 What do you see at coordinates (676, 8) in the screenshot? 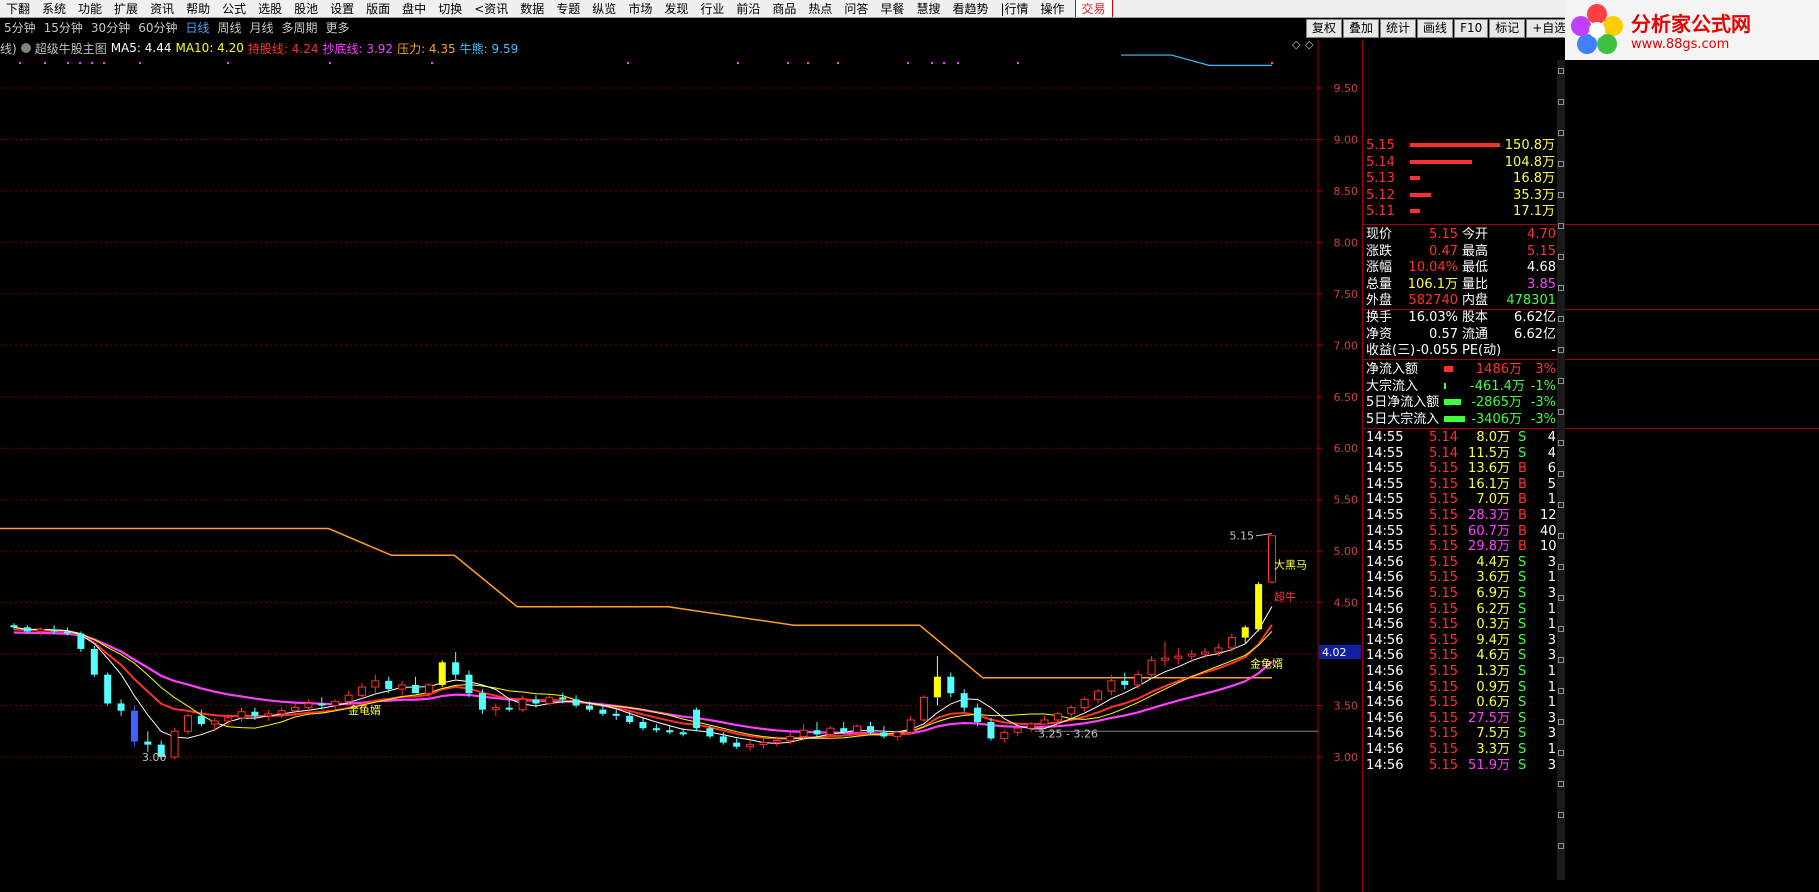
I see `menu-item: 发现` at bounding box center [676, 8].